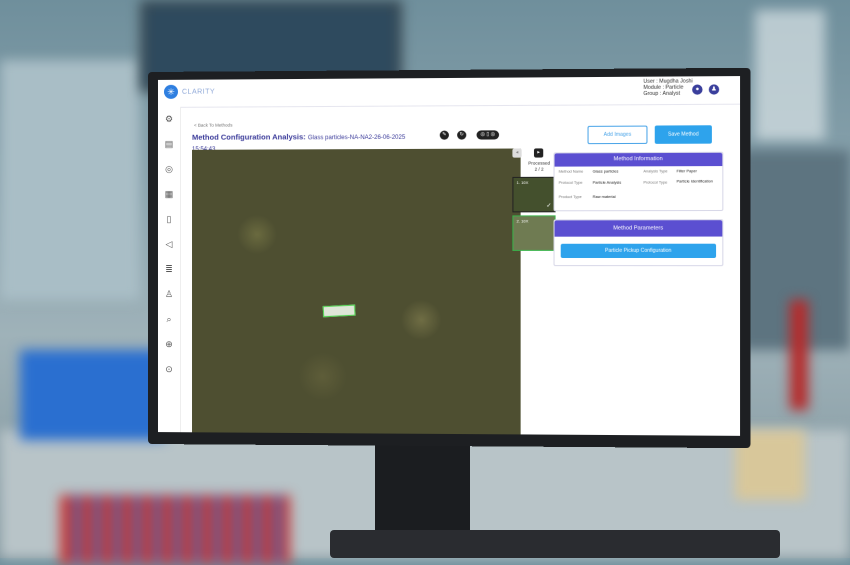 The image size is (850, 565). What do you see at coordinates (516, 152) in the screenshot?
I see `prev-thumbnail-button: ◂` at bounding box center [516, 152].